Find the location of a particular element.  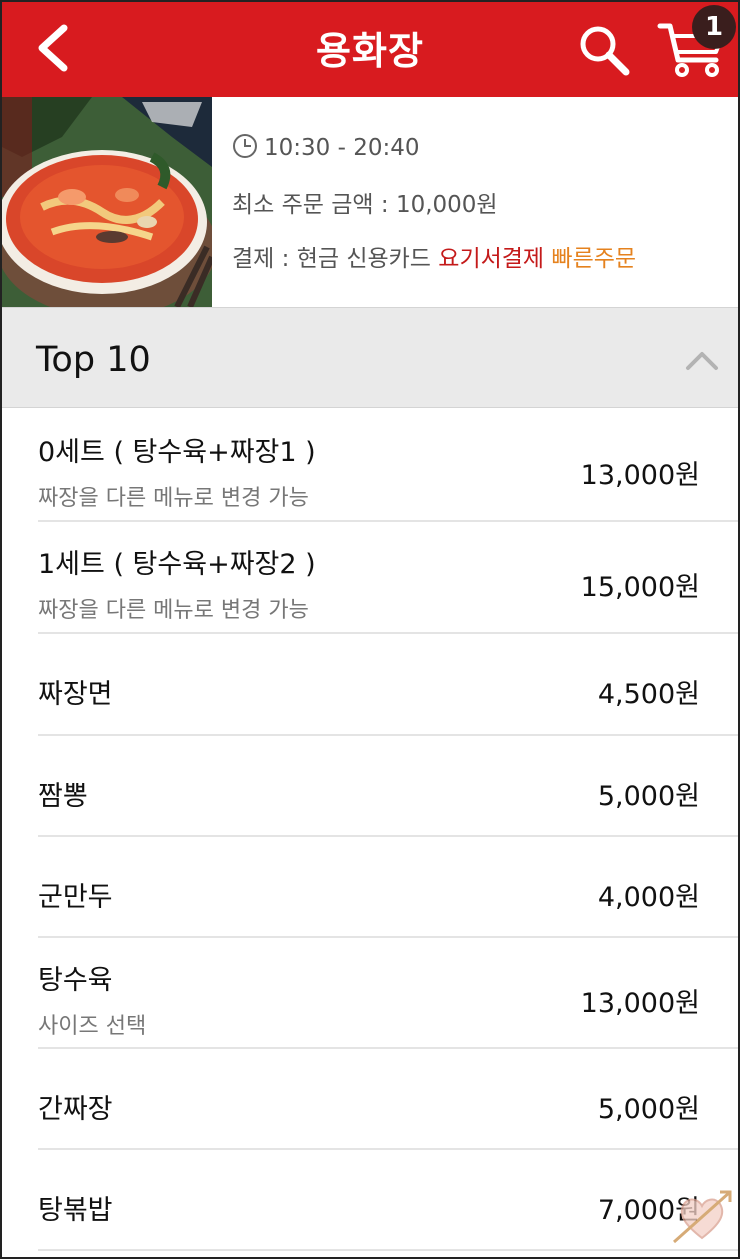

top-app-bar: 용화장 1 is located at coordinates (370, 49).